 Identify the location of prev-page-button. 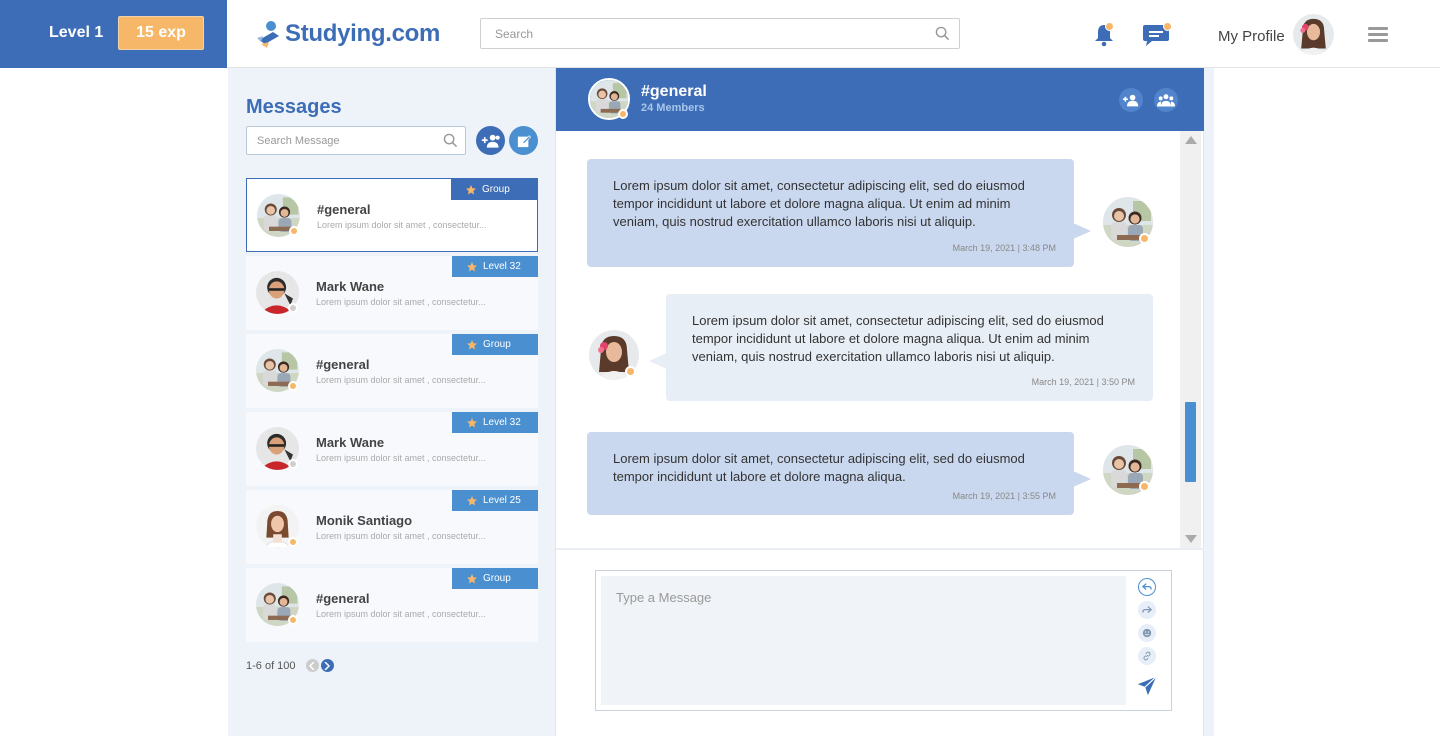
(312, 665).